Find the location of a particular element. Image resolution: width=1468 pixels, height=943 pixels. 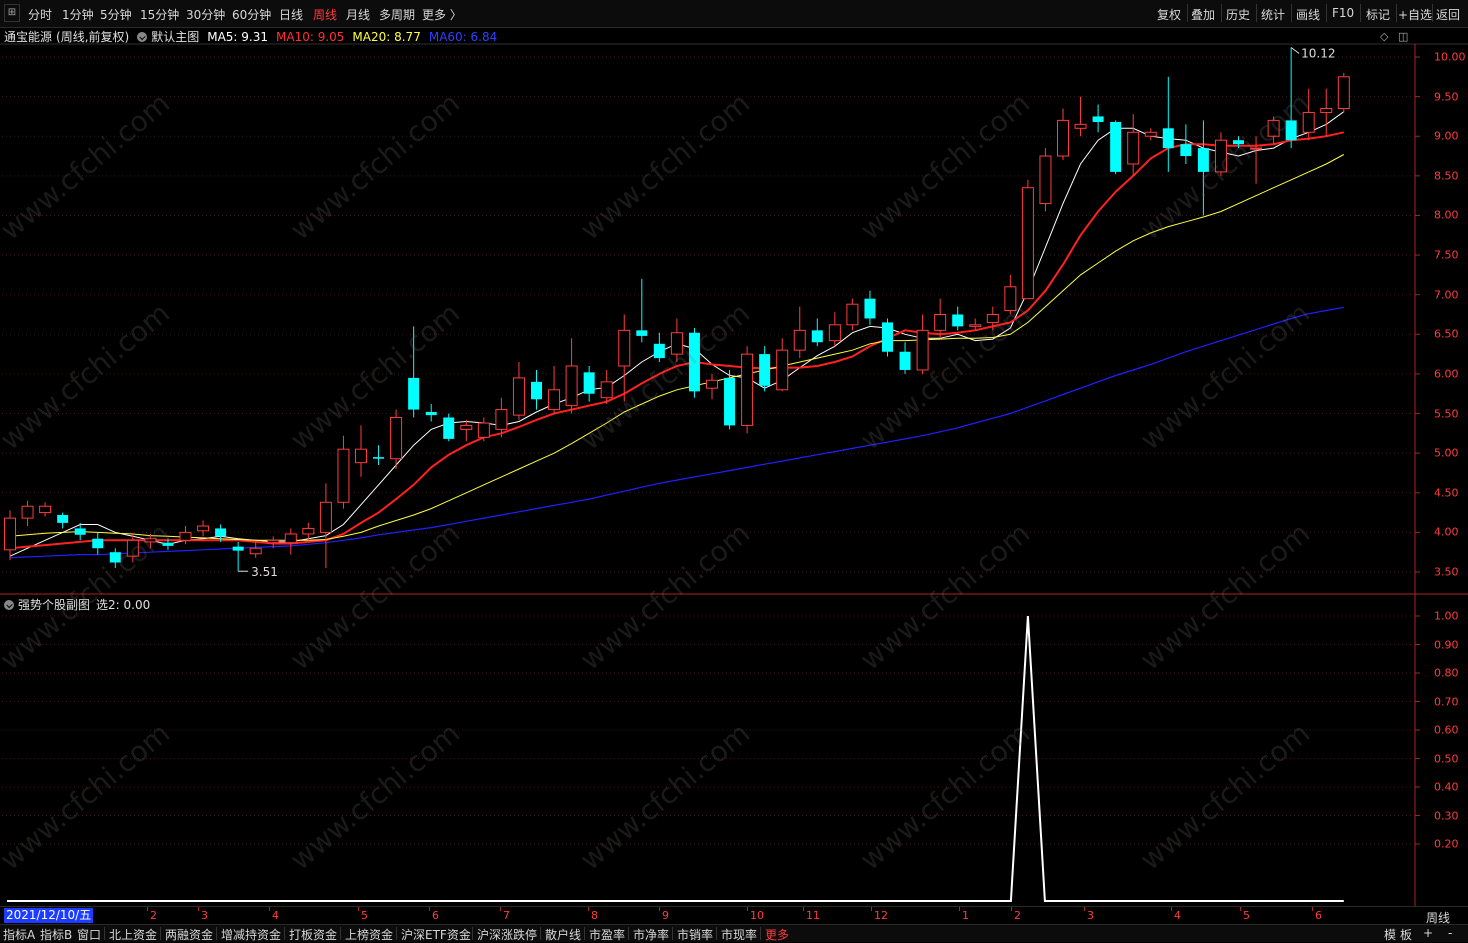

dropdown-circle-icon is located at coordinates (9, 605).